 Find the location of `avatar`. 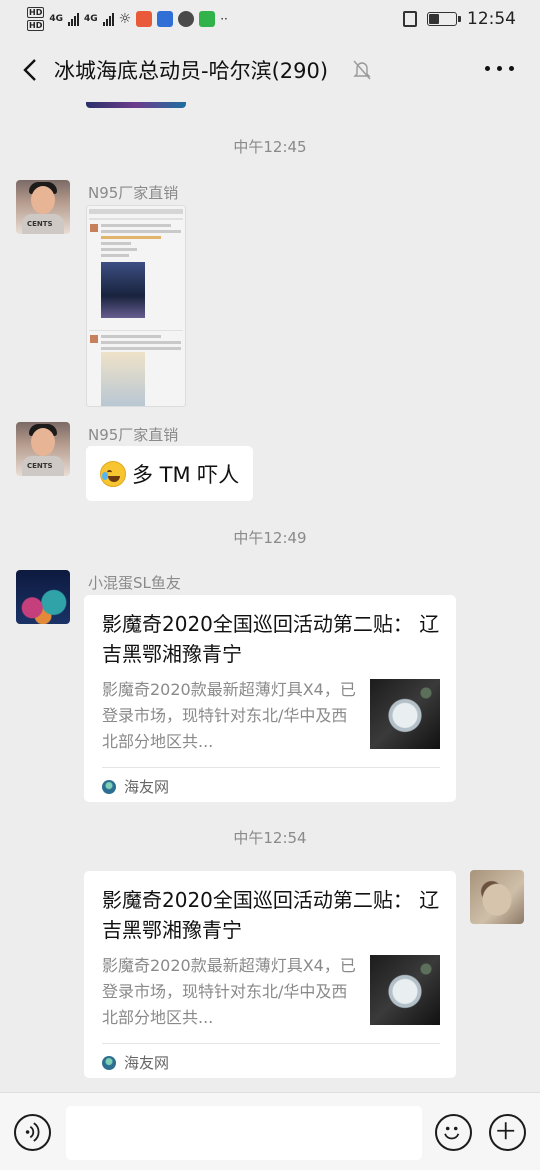

avatar is located at coordinates (43, 597).